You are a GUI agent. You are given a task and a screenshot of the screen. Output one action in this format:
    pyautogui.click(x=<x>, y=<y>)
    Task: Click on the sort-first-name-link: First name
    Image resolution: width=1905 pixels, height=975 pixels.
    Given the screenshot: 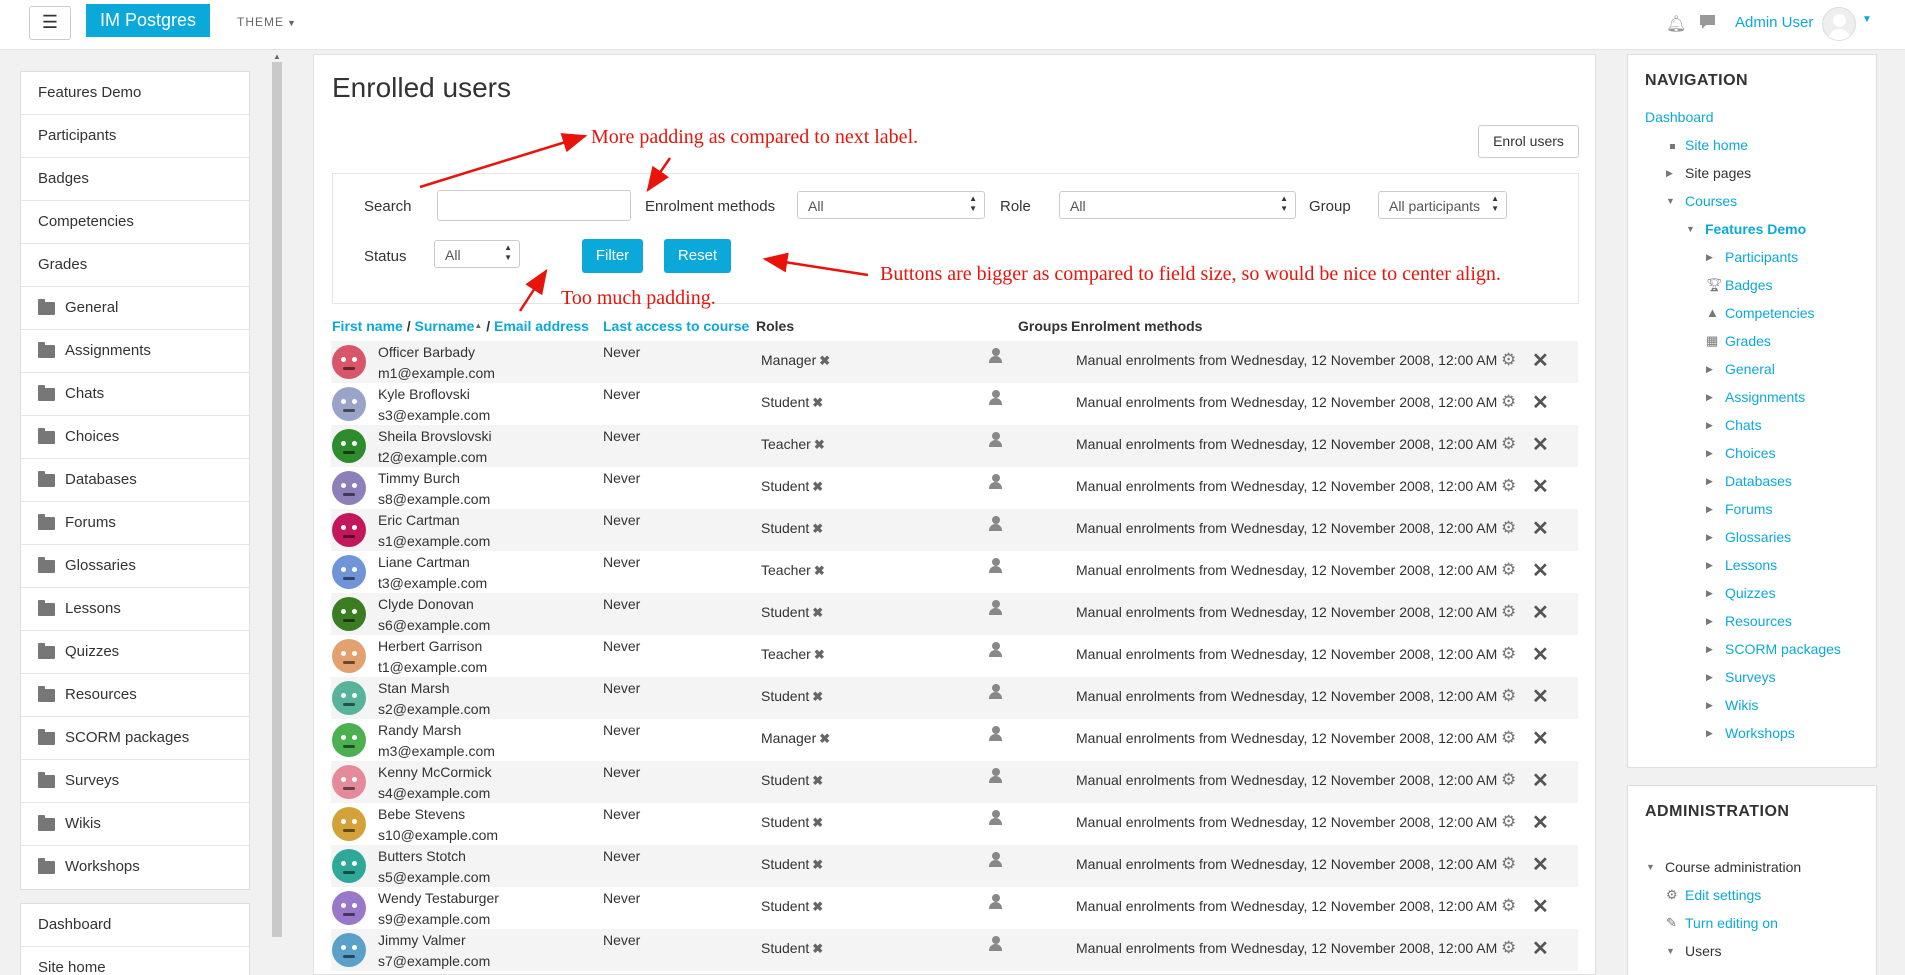 What is the action you would take?
    pyautogui.click(x=367, y=326)
    